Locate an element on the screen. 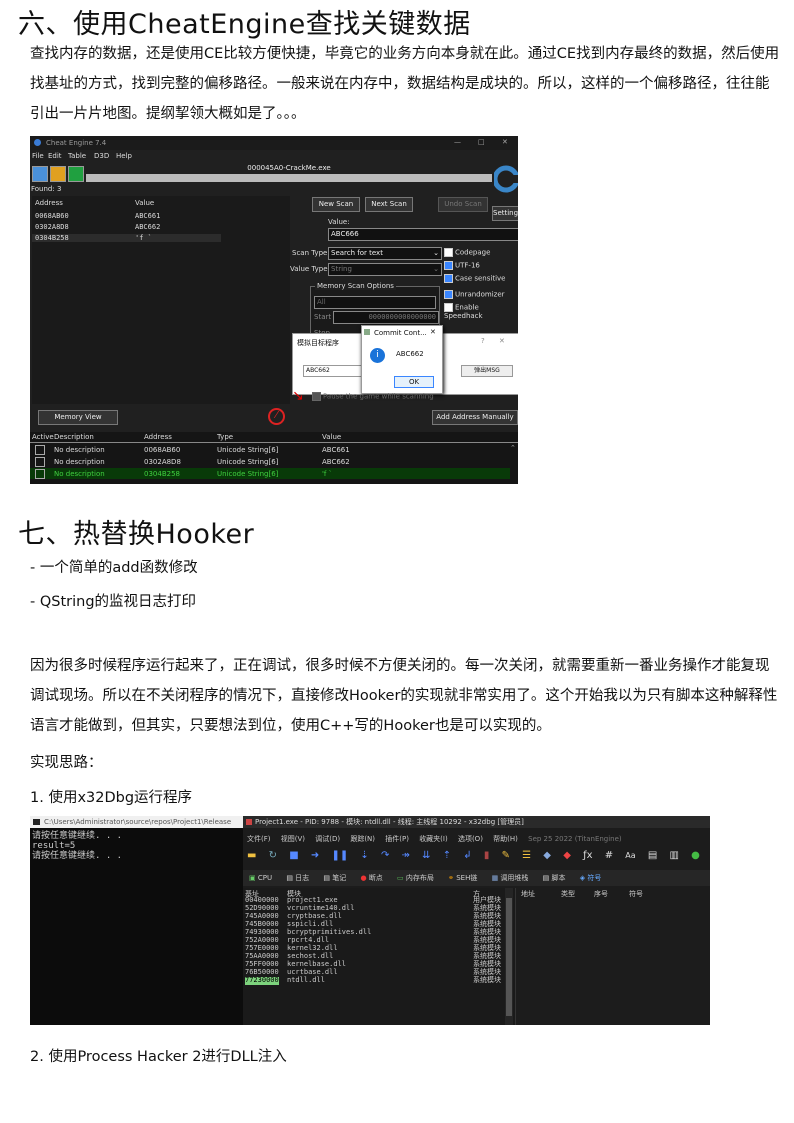  tab-breakpoints: ● 断点 is located at coordinates (371, 878).